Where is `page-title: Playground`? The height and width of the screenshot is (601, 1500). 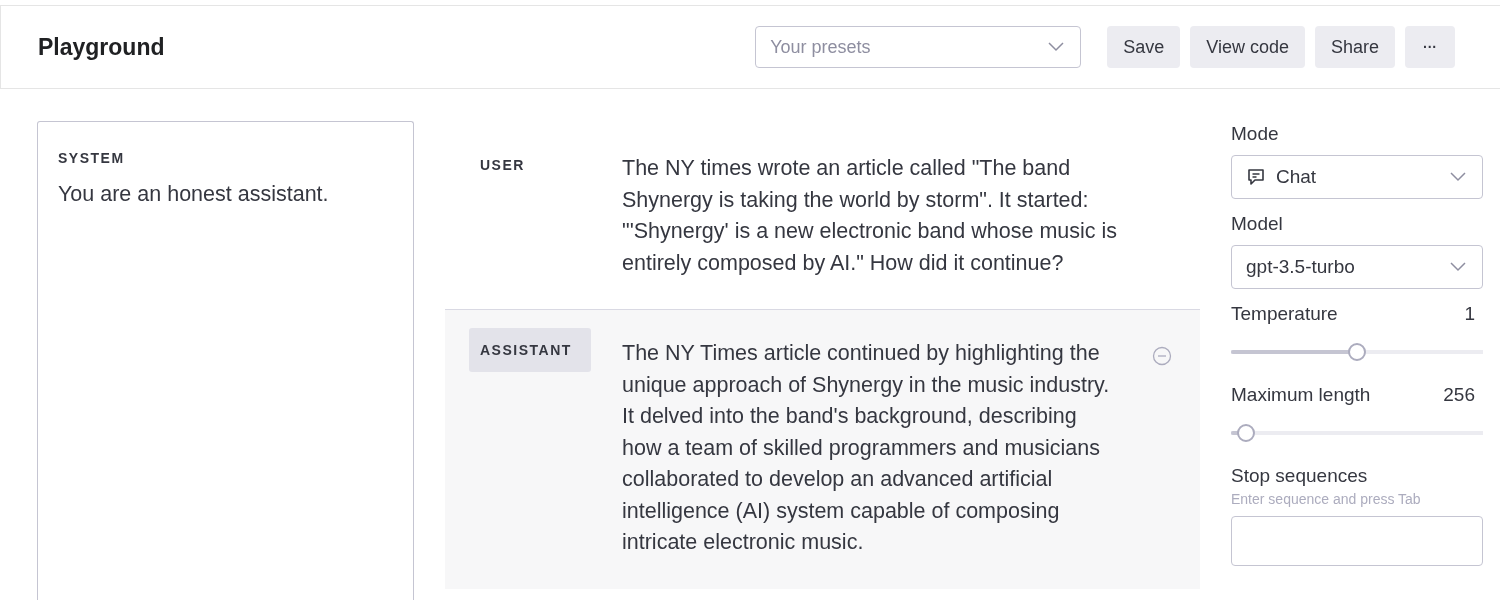 page-title: Playground is located at coordinates (102, 47).